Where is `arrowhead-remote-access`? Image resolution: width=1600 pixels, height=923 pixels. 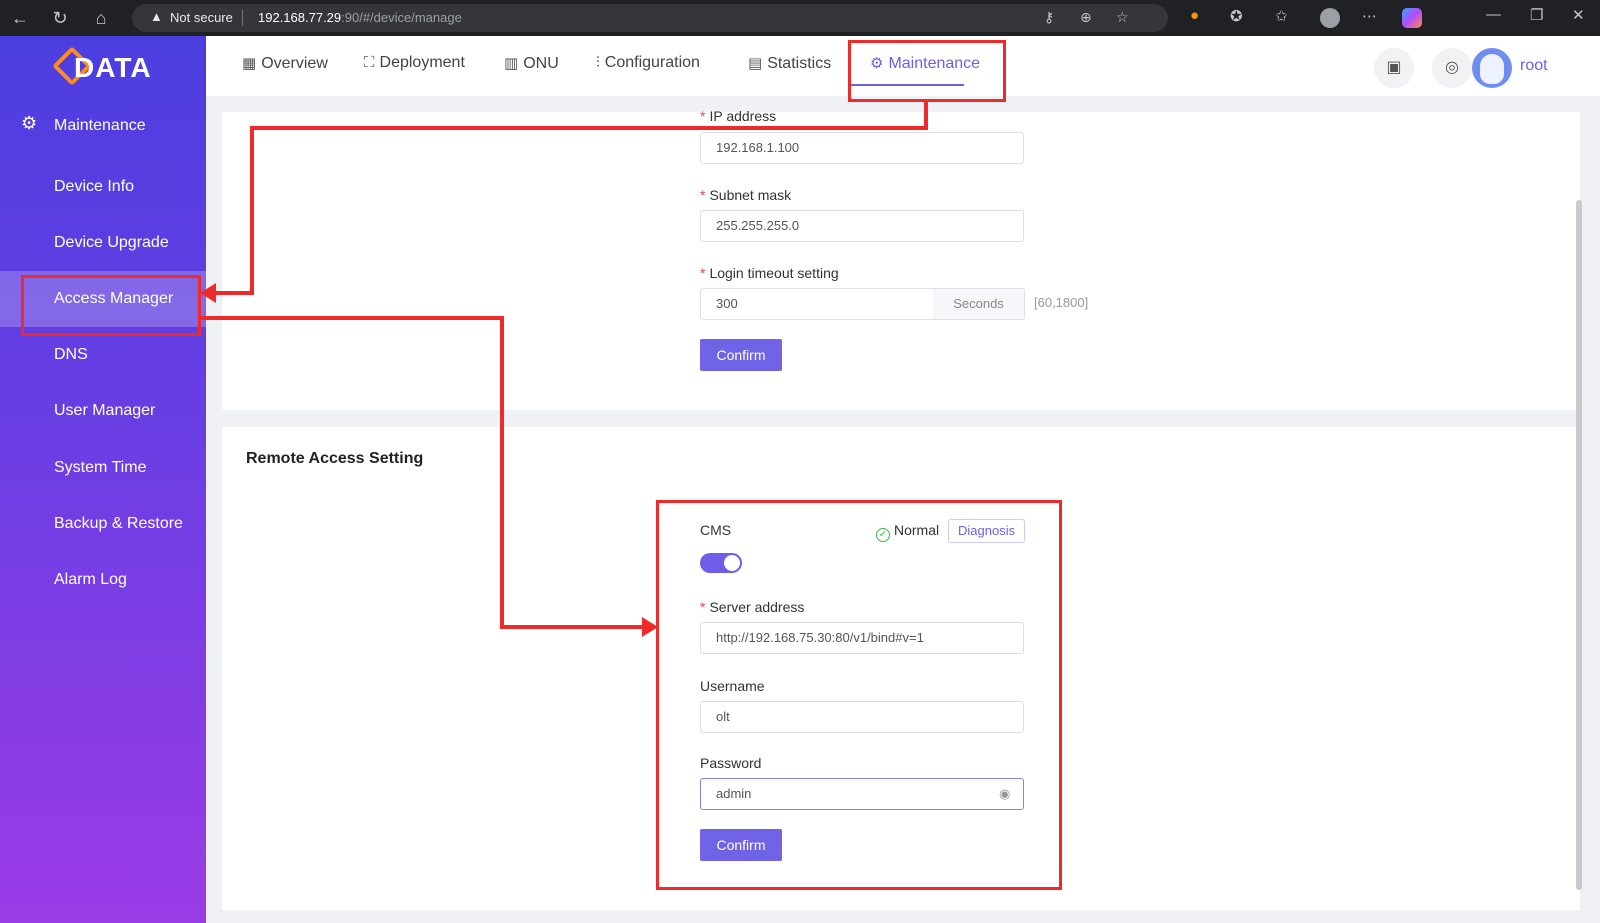 arrowhead-remote-access is located at coordinates (650, 627).